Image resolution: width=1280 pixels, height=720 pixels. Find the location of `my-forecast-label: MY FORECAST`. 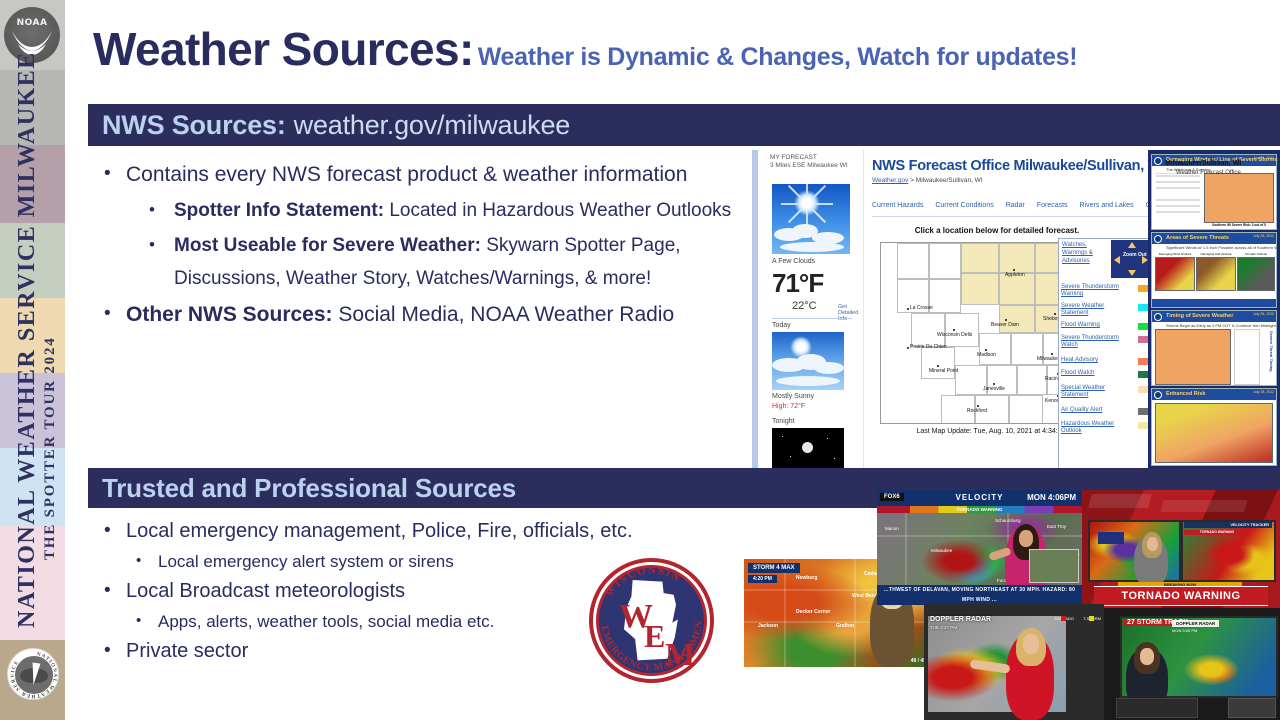

my-forecast-label: MY FORECAST is located at coordinates (793, 157).